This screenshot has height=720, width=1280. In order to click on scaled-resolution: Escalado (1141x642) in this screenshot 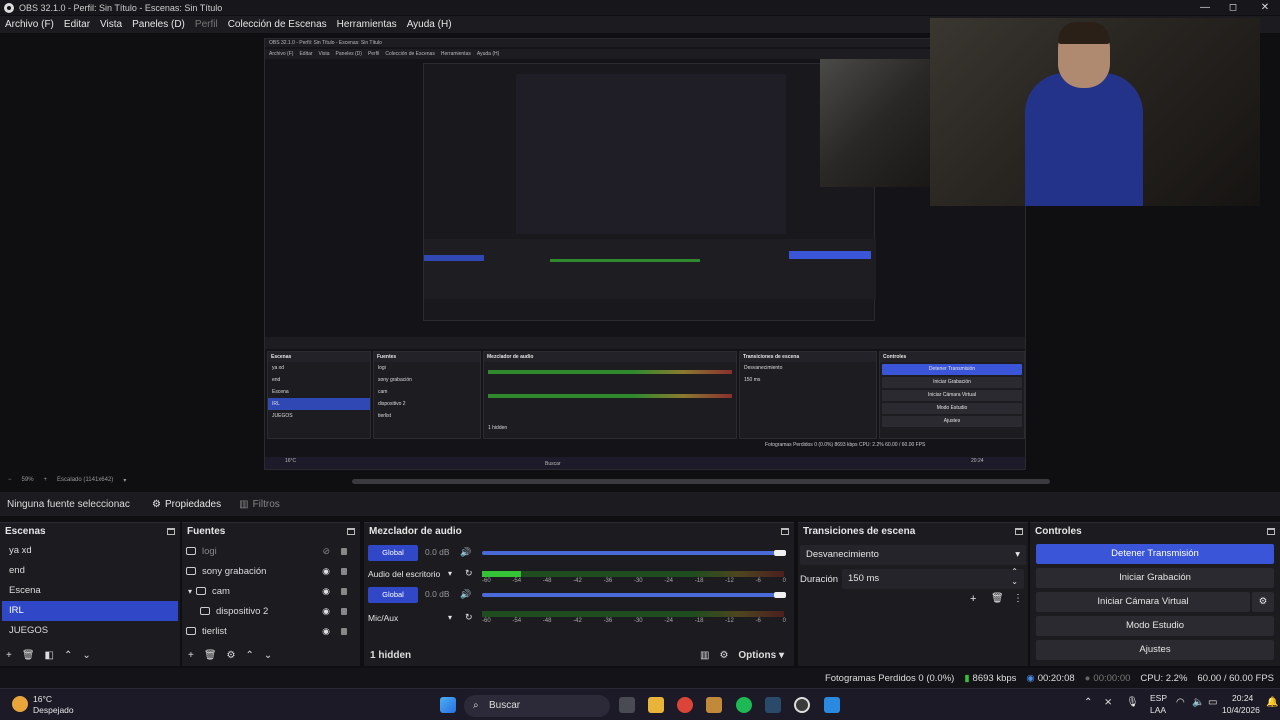, I will do `click(85, 480)`.